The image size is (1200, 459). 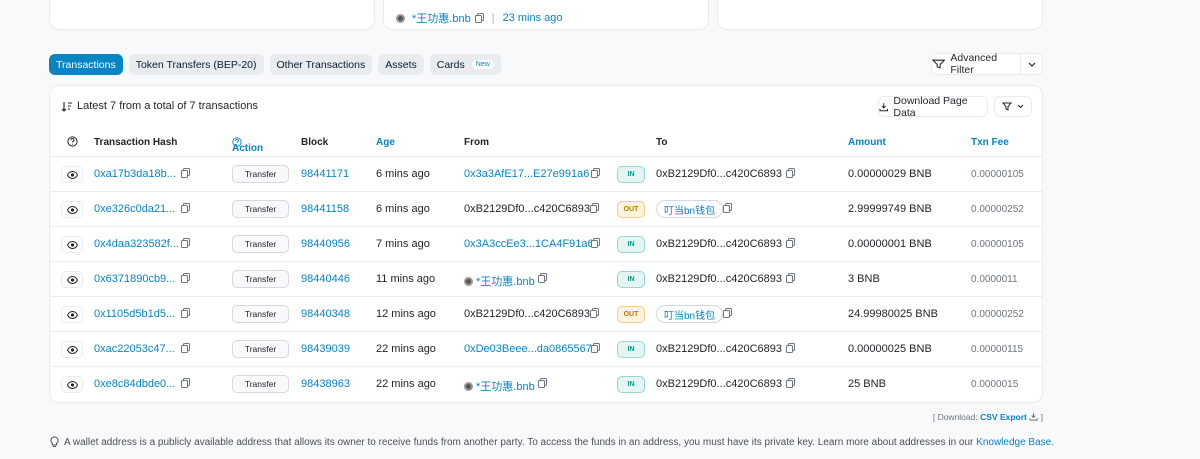 What do you see at coordinates (955, 417) in the screenshot?
I see `download-prefix: [ Download:` at bounding box center [955, 417].